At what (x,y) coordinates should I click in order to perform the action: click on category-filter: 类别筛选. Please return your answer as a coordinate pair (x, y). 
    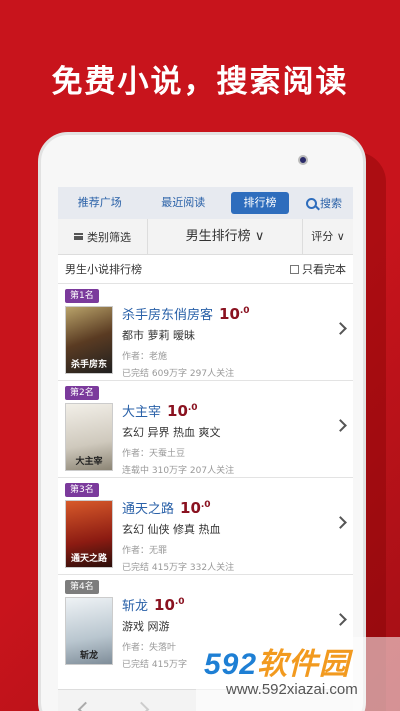
    Looking at the image, I should click on (103, 236).